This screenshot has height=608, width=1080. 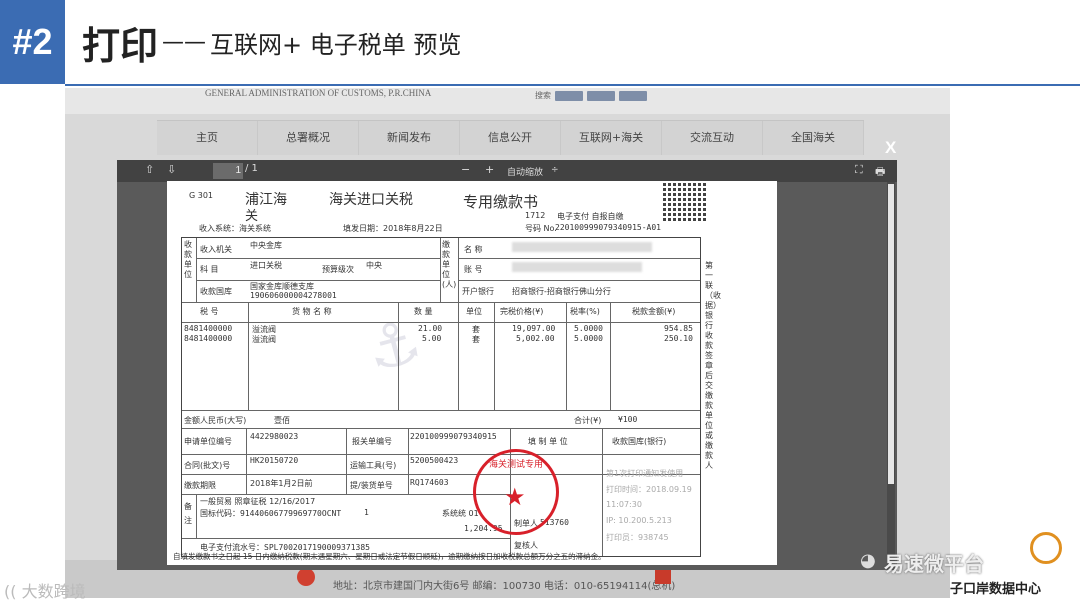 What do you see at coordinates (266, 245) in the screenshot?
I see `receiving-office: 中央金库` at bounding box center [266, 245].